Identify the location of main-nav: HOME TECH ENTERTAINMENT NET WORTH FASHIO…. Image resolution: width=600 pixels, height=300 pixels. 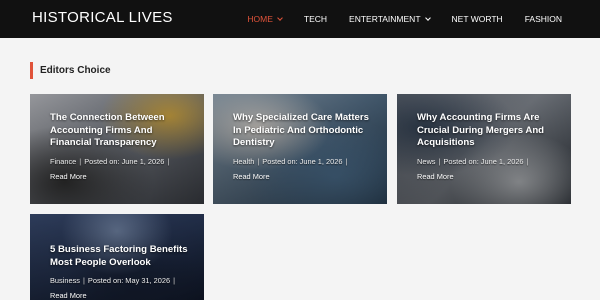
(393, 19).